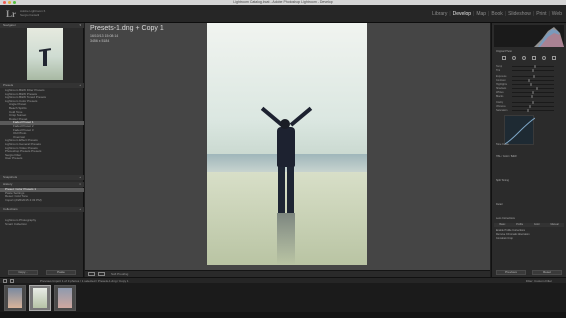 The width and height of the screenshot is (566, 318). I want to click on slider-tint: Tint, so click(529, 70).